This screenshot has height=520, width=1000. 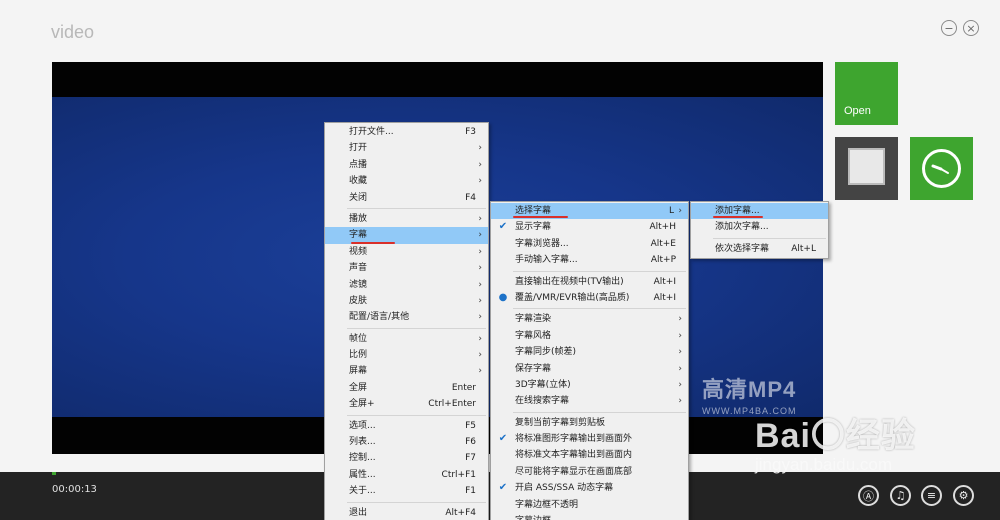 I want to click on menu-item: 复制当前字幕到剪贴板, so click(x=589, y=423).